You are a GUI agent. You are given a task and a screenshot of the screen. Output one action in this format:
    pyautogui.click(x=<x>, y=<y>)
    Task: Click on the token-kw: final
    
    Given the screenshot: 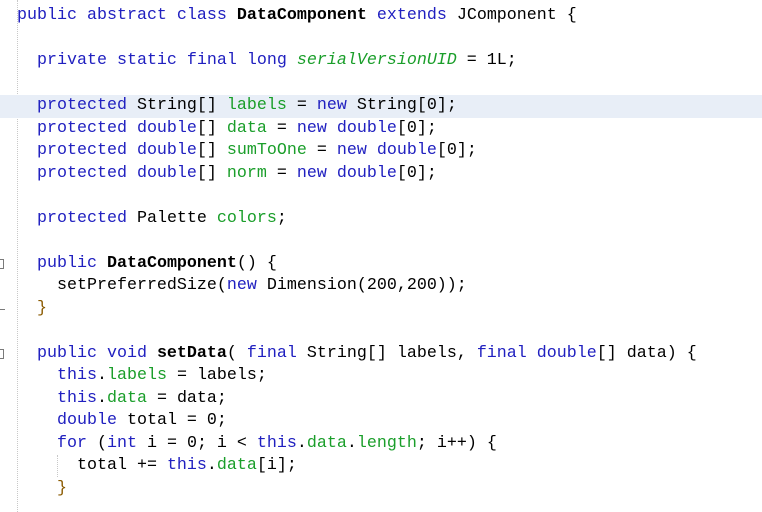 What is the action you would take?
    pyautogui.click(x=276, y=353)
    